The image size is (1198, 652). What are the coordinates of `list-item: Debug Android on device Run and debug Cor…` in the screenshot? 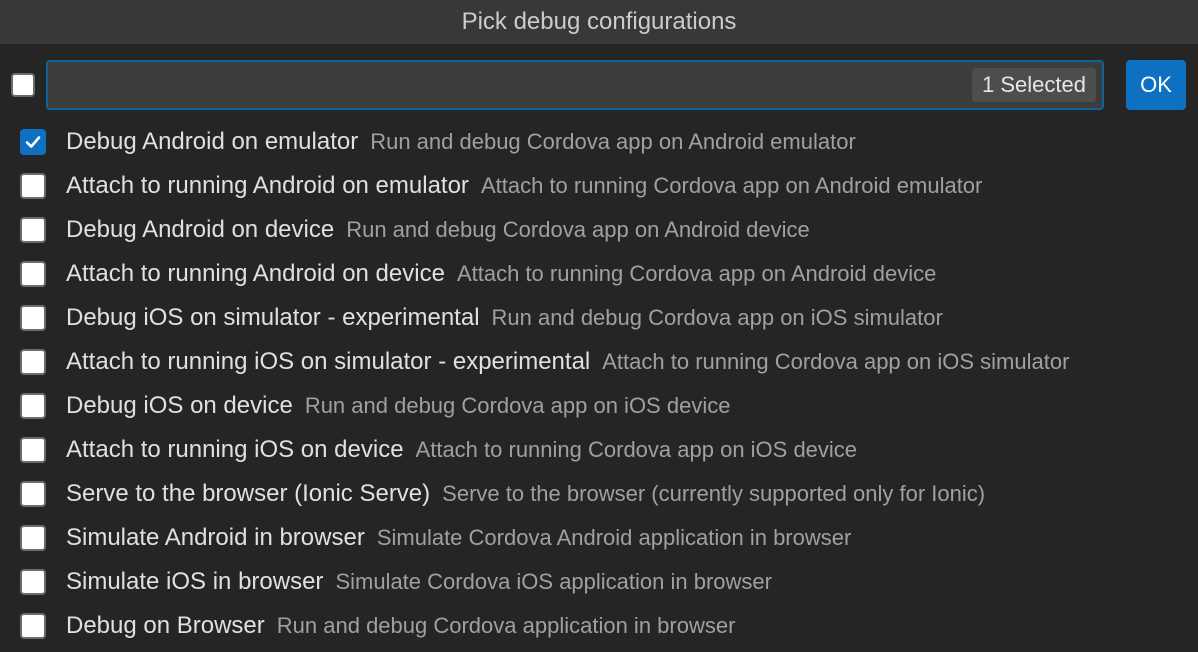 It's located at (599, 230).